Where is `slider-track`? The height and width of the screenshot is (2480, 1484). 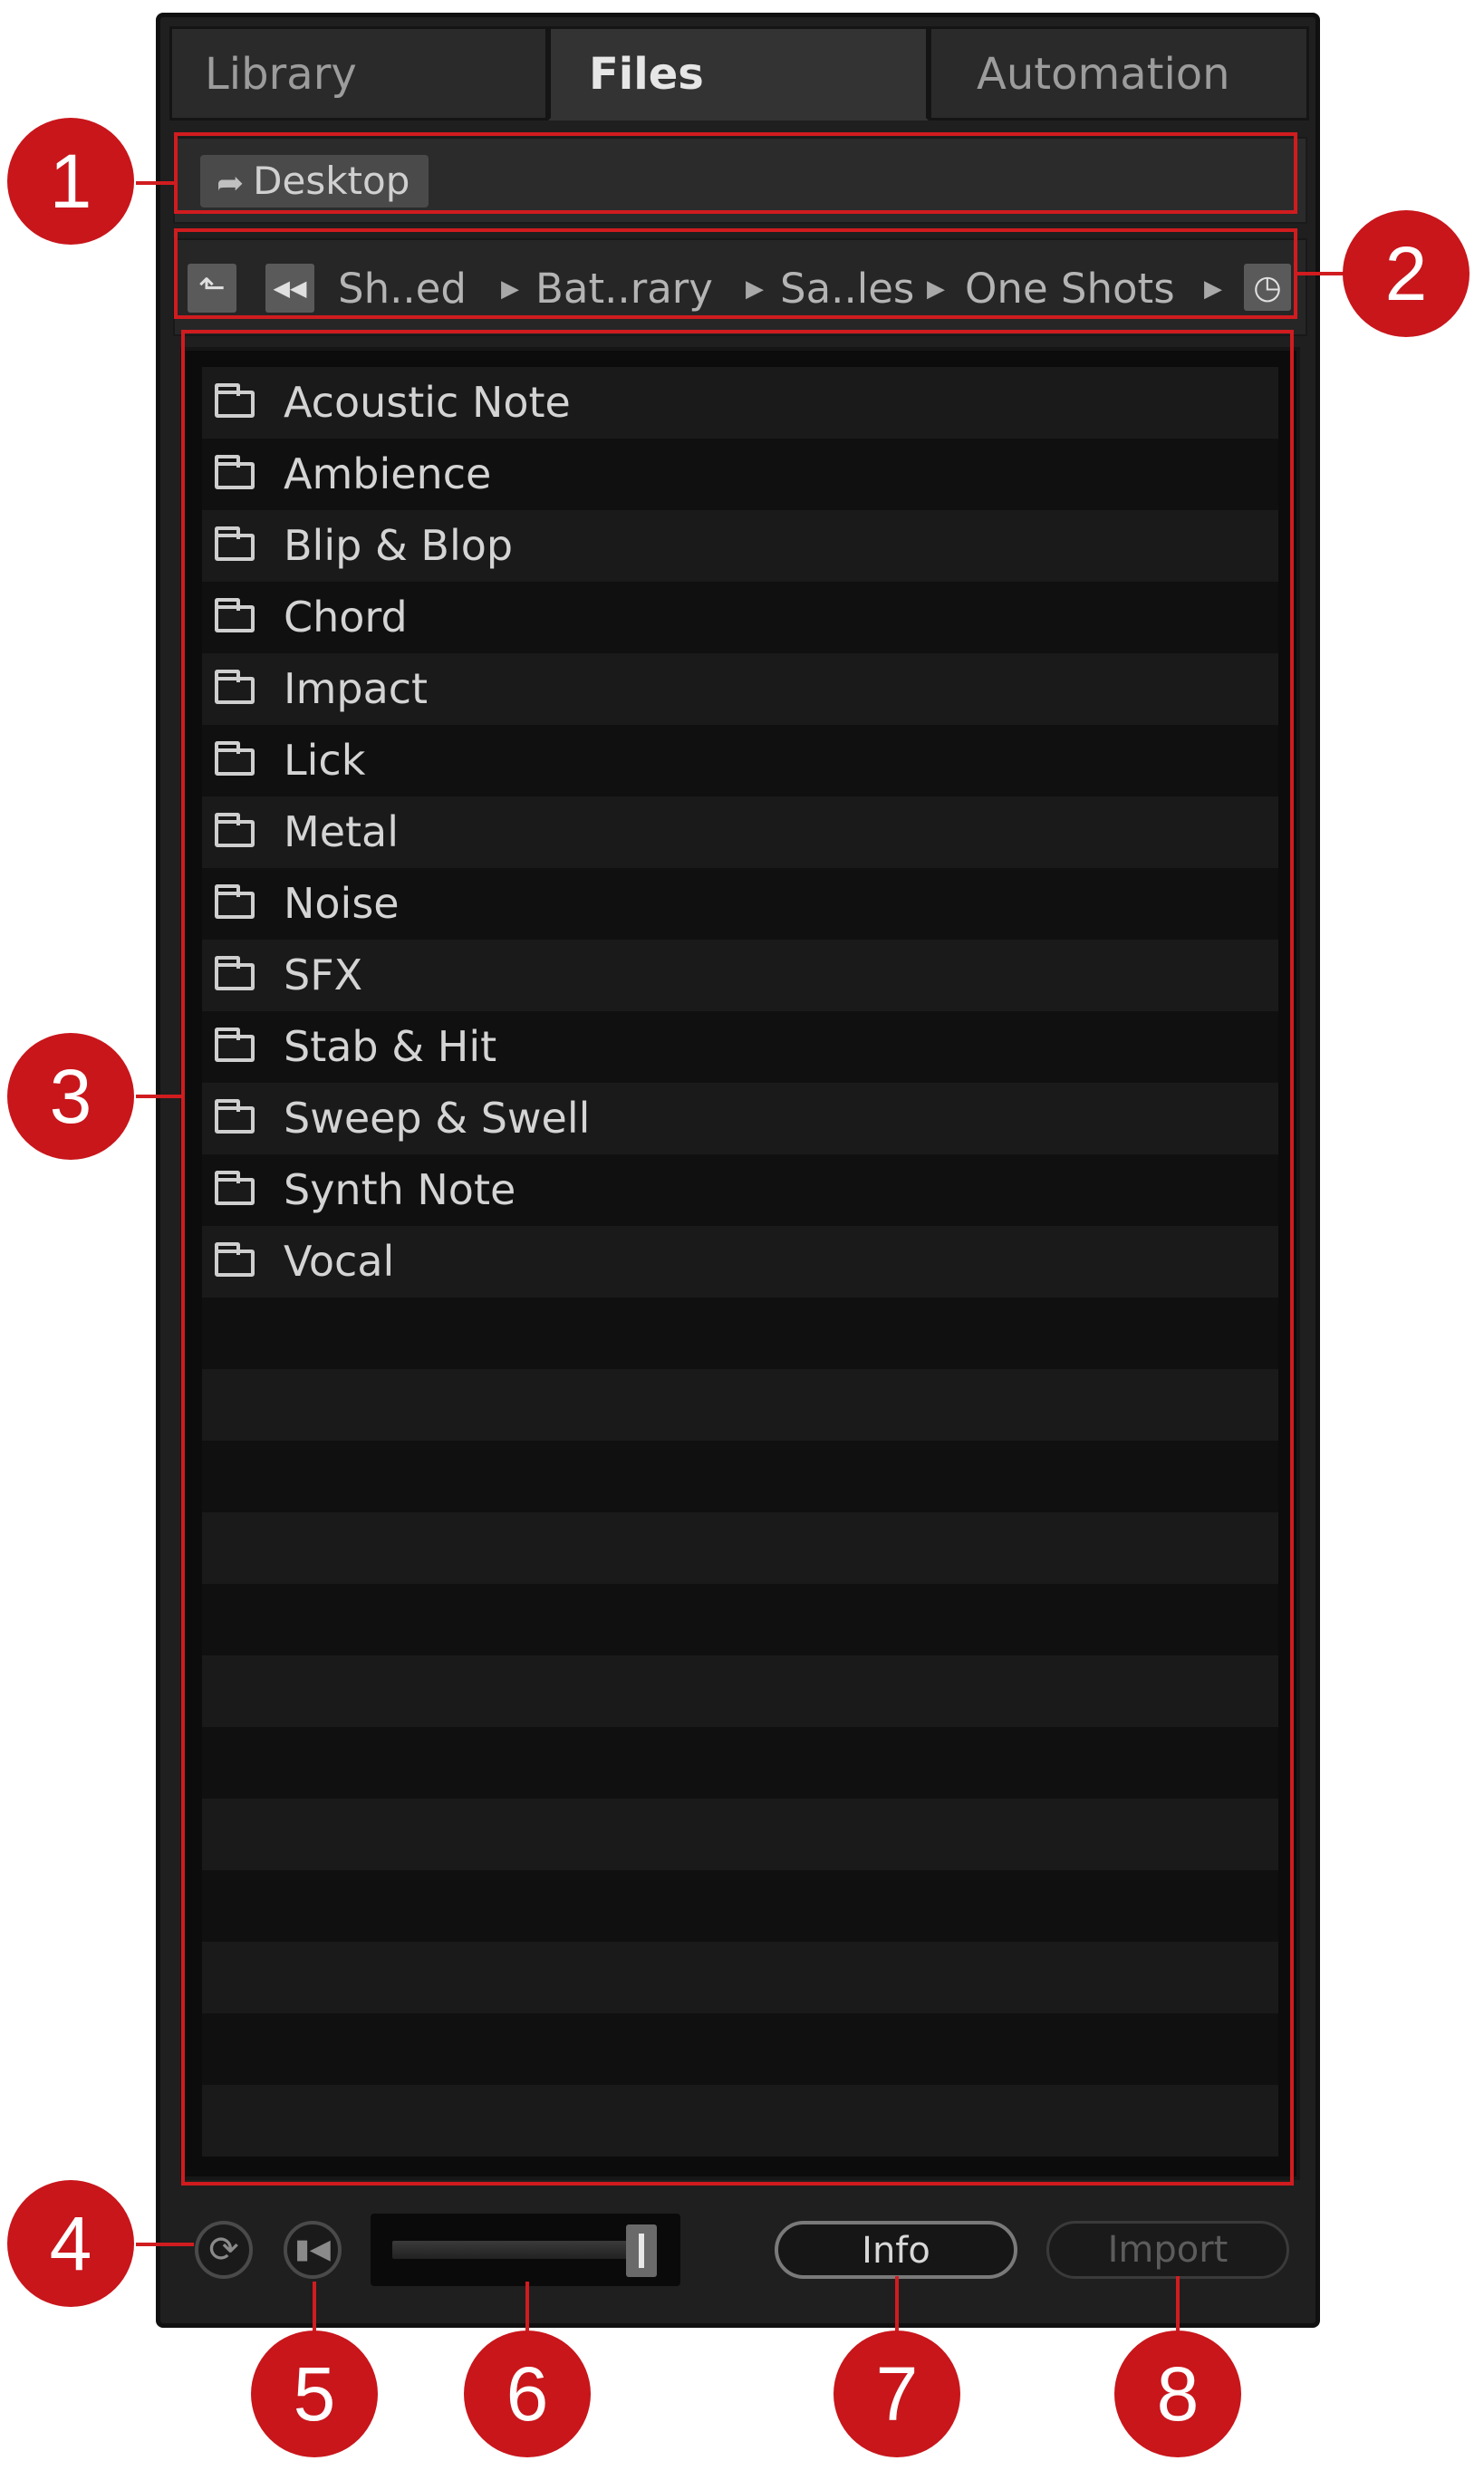 slider-track is located at coordinates (510, 2250).